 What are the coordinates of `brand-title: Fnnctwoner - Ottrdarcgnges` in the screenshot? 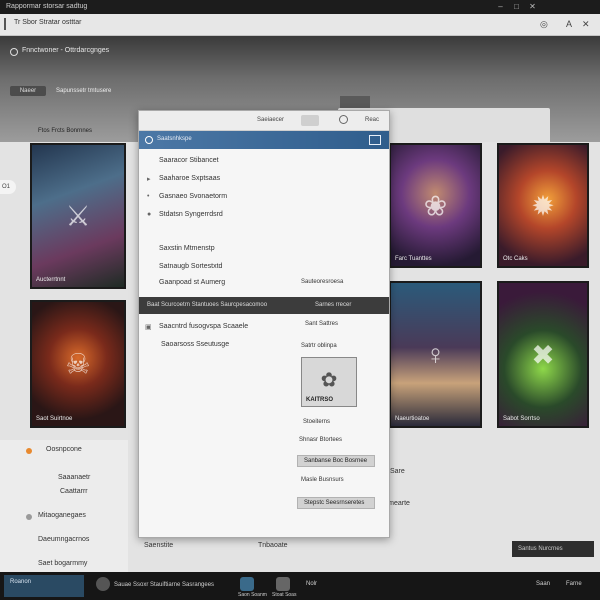 It's located at (66, 50).